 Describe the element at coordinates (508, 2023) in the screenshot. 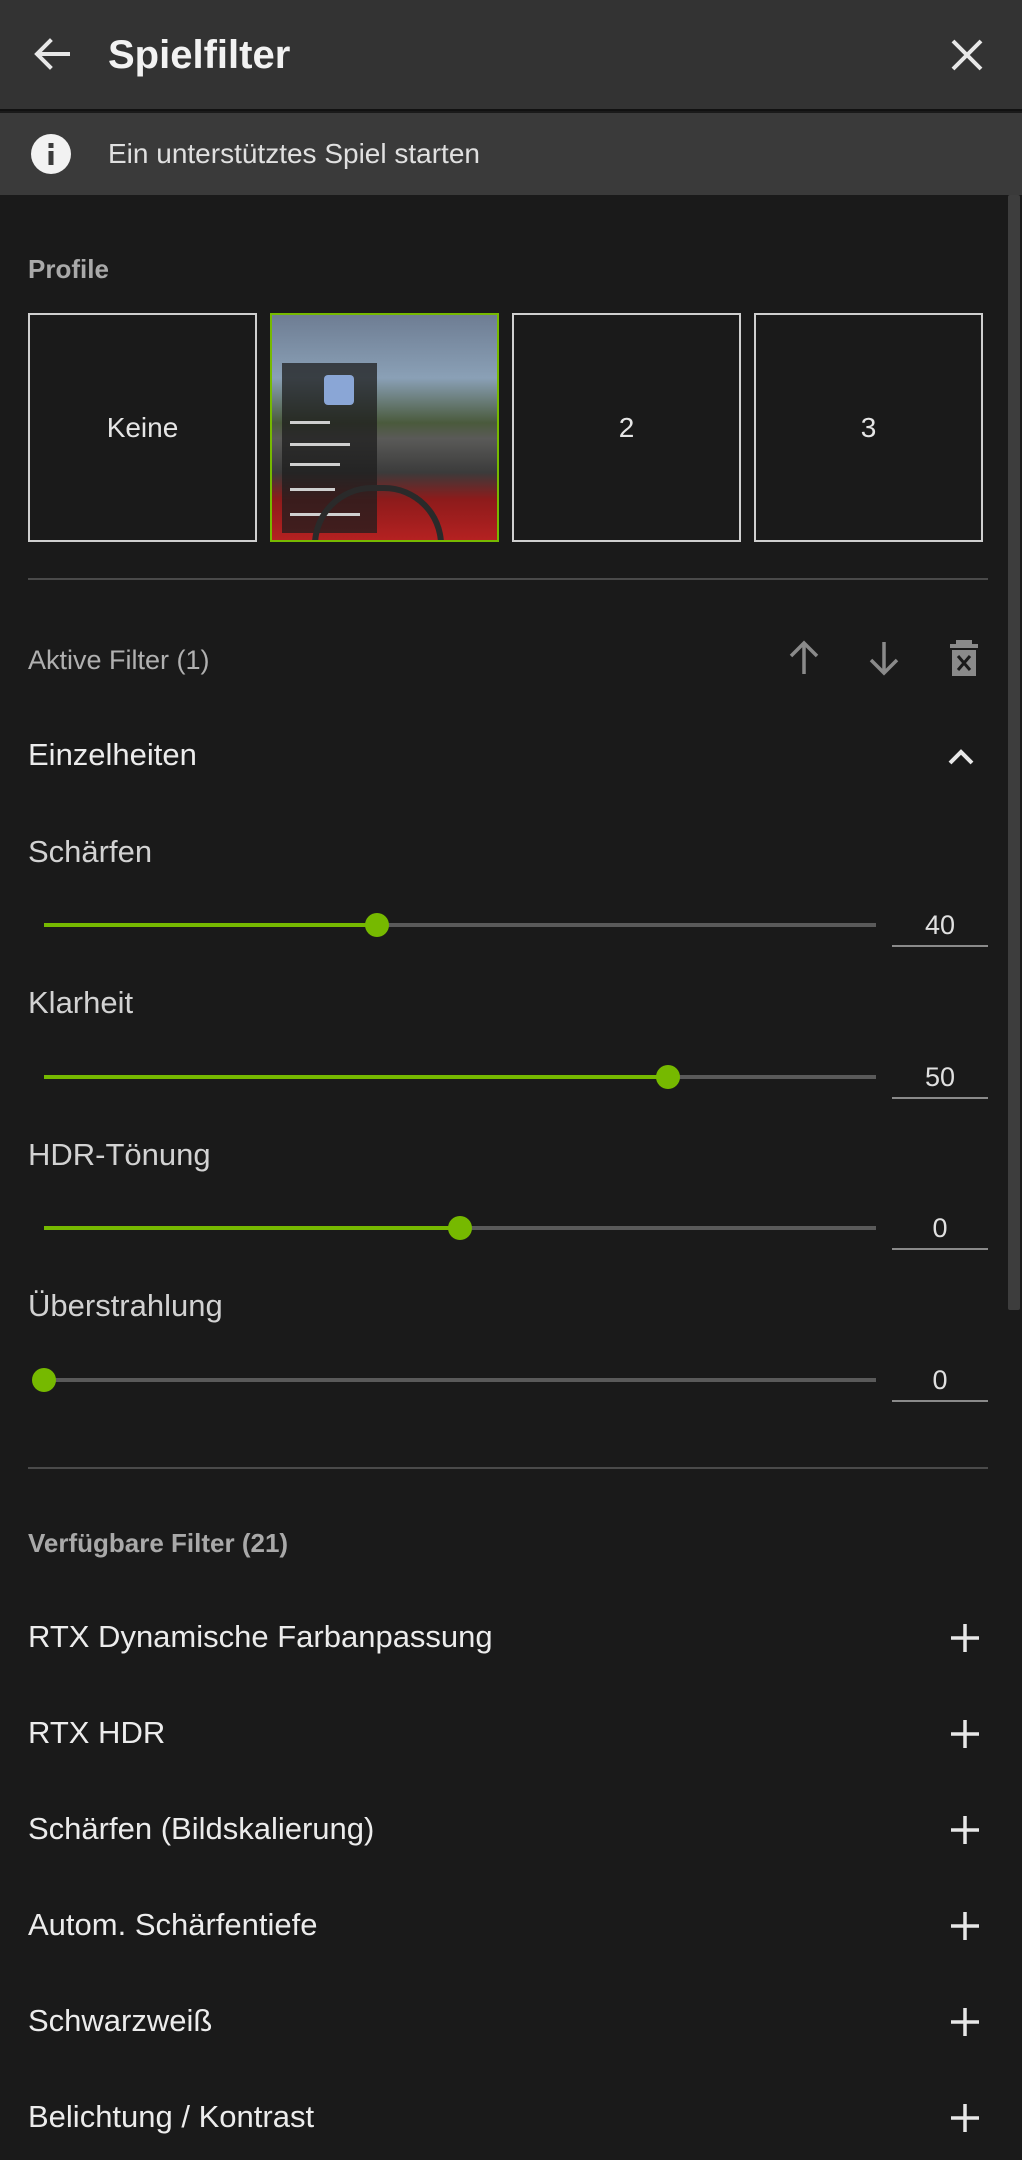

I see `available-filter-item: Schwarzweiß` at that location.